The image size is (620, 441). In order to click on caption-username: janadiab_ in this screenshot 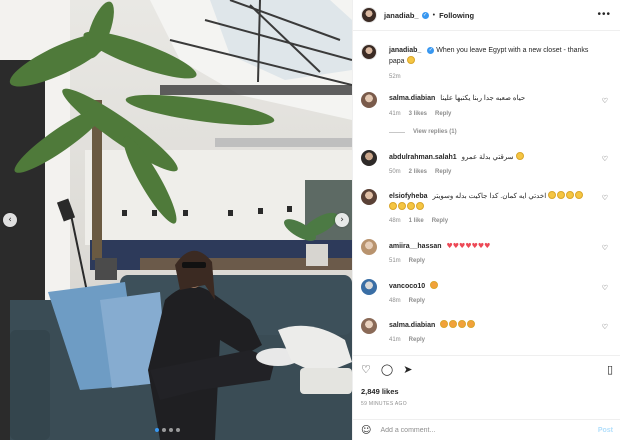, I will do `click(405, 50)`.